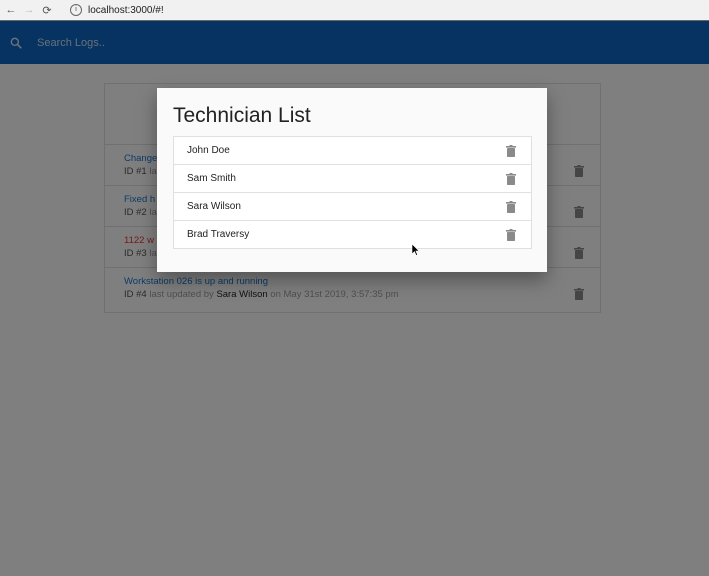 The image size is (709, 576). I want to click on back-icon: ←, so click(11, 10).